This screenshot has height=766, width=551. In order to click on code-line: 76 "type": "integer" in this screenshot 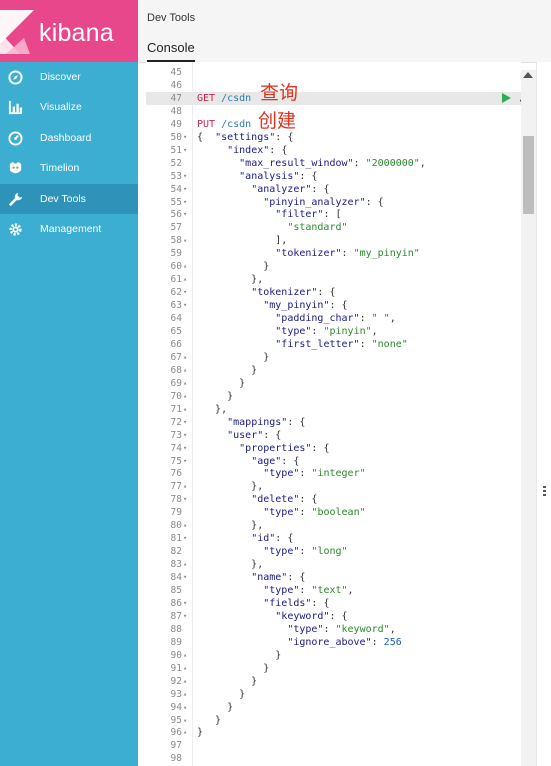, I will do `click(333, 473)`.